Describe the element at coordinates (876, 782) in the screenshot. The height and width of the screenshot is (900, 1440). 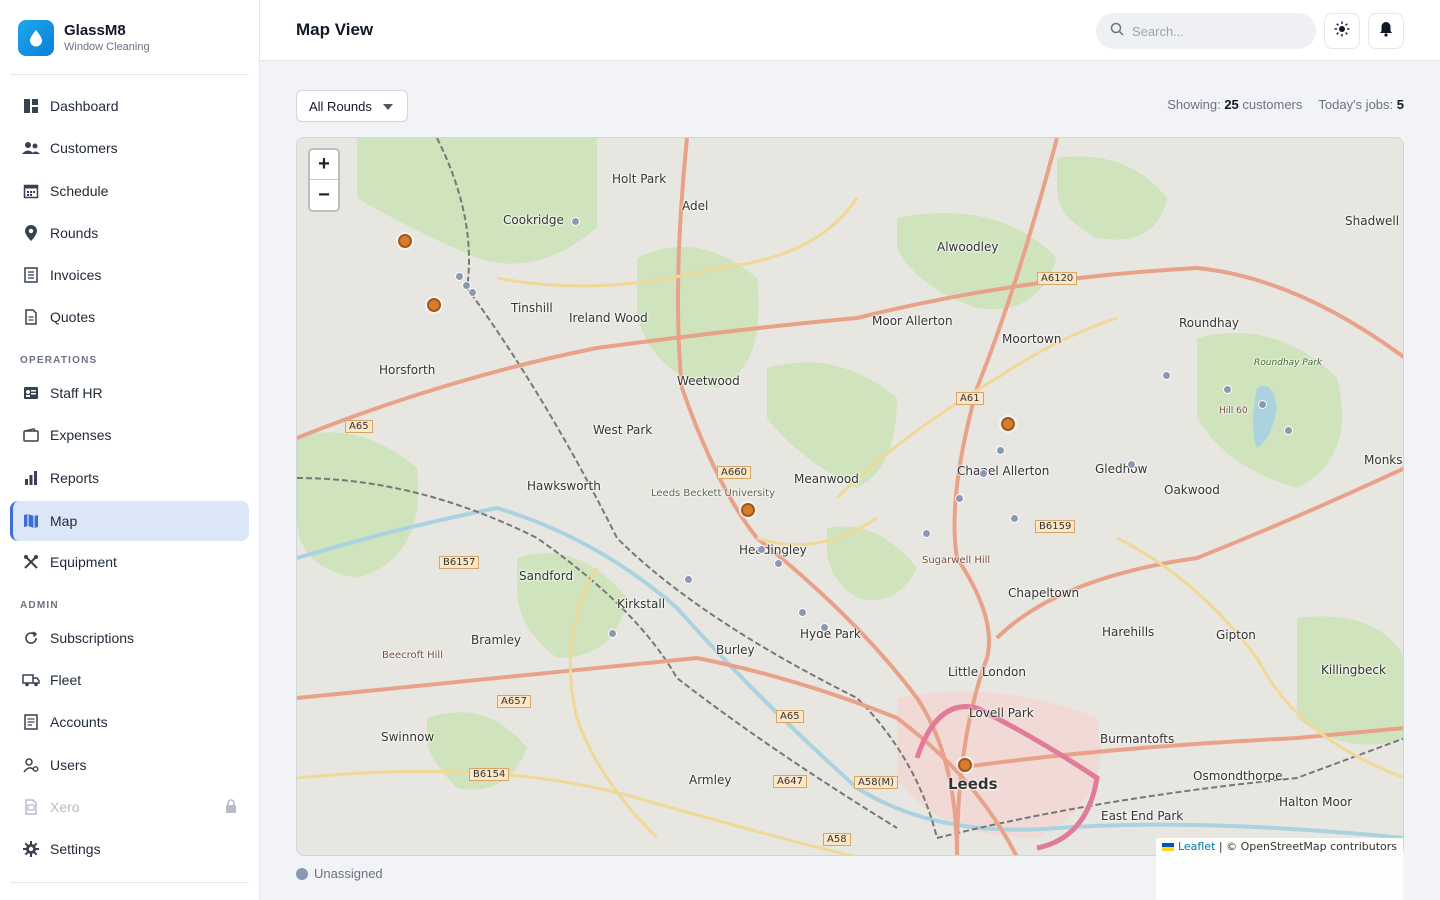
I see `road-label: A58(M)` at that location.